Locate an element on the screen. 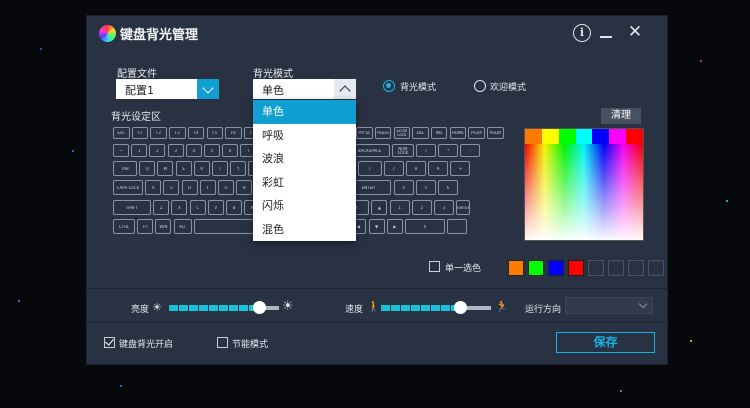 The width and height of the screenshot is (750, 408). keyboard-key: F is located at coordinates (207, 187).